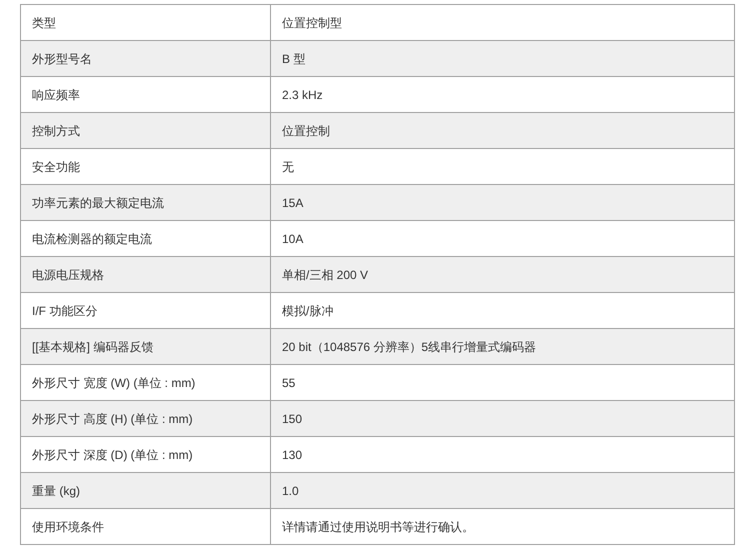 The image size is (750, 554). Describe the element at coordinates (502, 22) in the screenshot. I see `table-cell: 位置控制型` at that location.